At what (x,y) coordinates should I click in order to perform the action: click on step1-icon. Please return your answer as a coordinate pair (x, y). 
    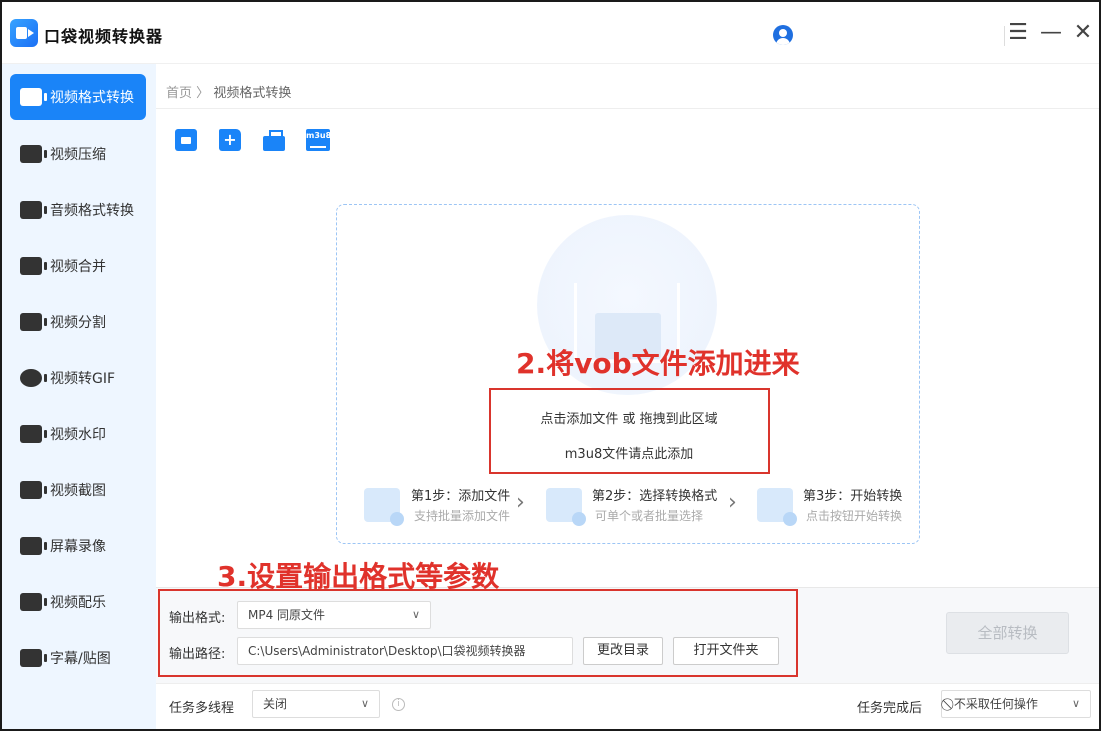
    Looking at the image, I should click on (384, 507).